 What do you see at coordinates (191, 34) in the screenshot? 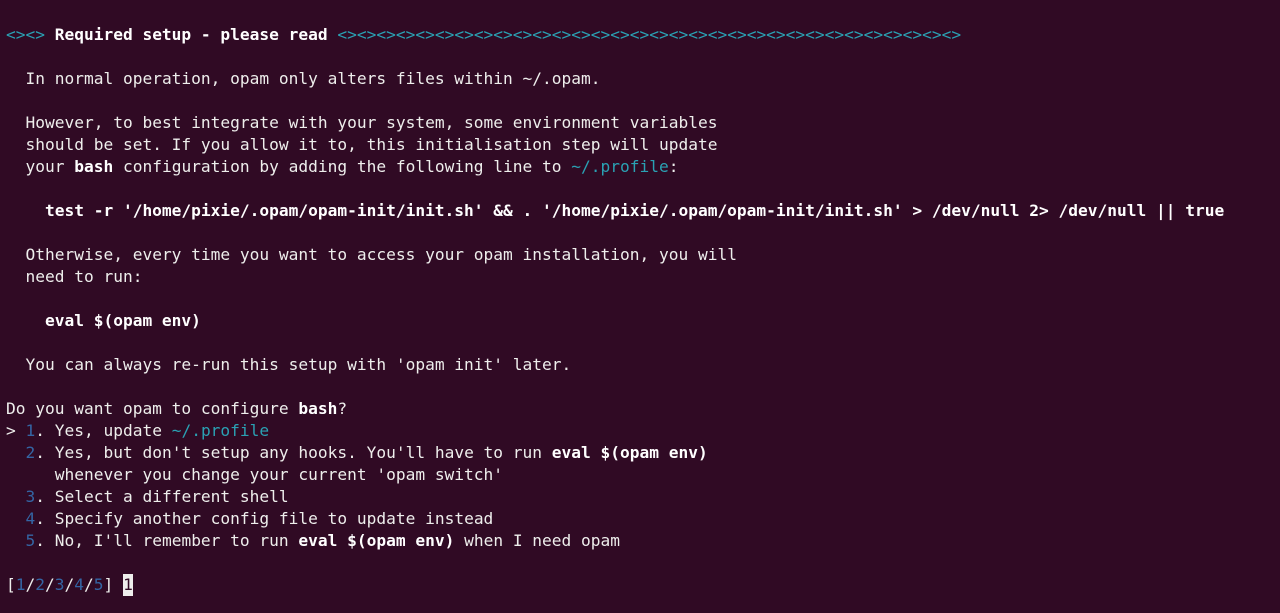
I see `header-title: Required setup - please read` at bounding box center [191, 34].